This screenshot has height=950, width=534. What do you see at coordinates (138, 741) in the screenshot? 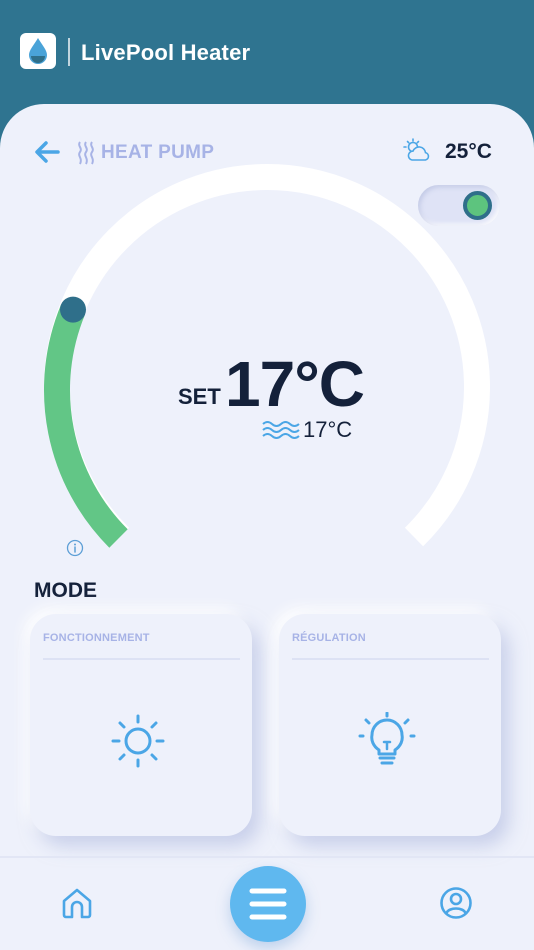
I see `sun-icon` at bounding box center [138, 741].